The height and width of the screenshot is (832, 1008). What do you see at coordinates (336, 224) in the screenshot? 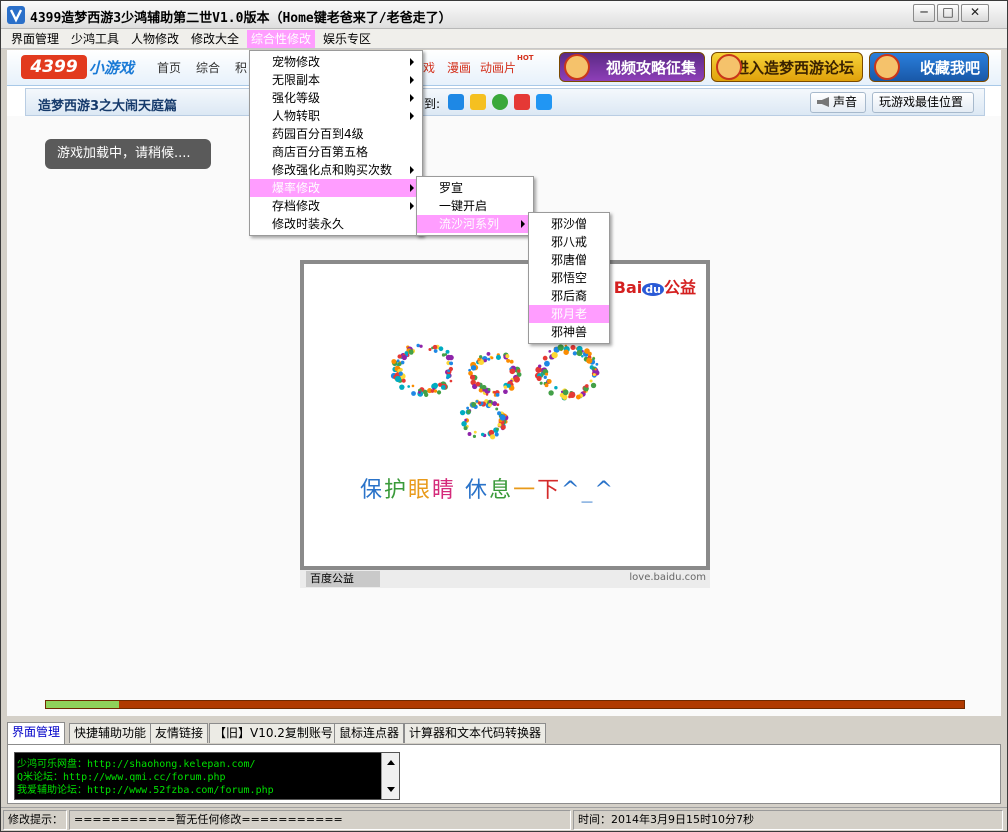
I see `menu-item-permanent-costume: 修改时装永久` at bounding box center [336, 224].